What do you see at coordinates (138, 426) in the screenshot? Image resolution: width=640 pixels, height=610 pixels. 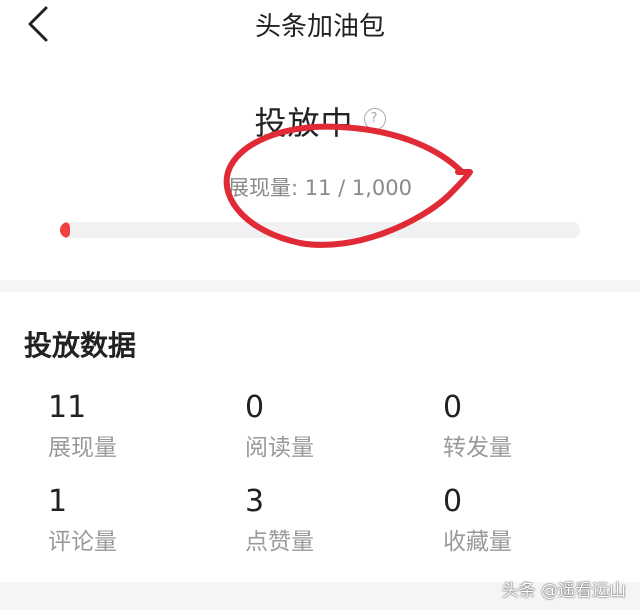 I see `stat-impressions: 11 展现量` at bounding box center [138, 426].